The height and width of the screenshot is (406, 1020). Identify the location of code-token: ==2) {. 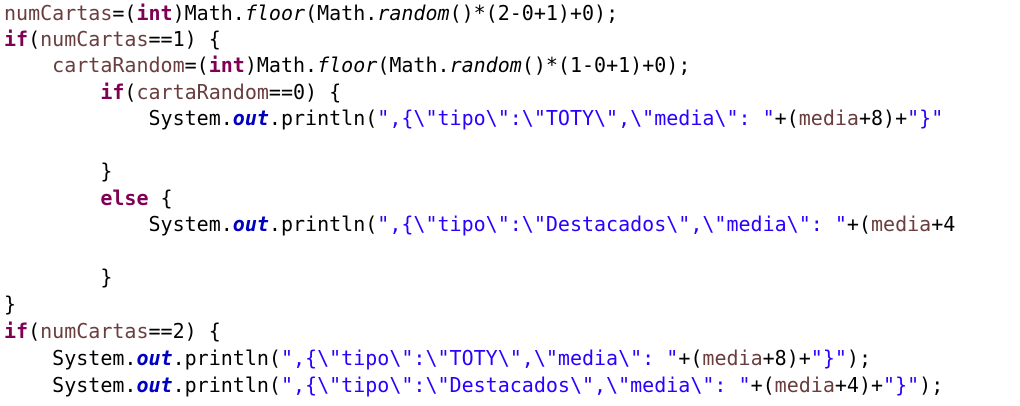
(184, 331).